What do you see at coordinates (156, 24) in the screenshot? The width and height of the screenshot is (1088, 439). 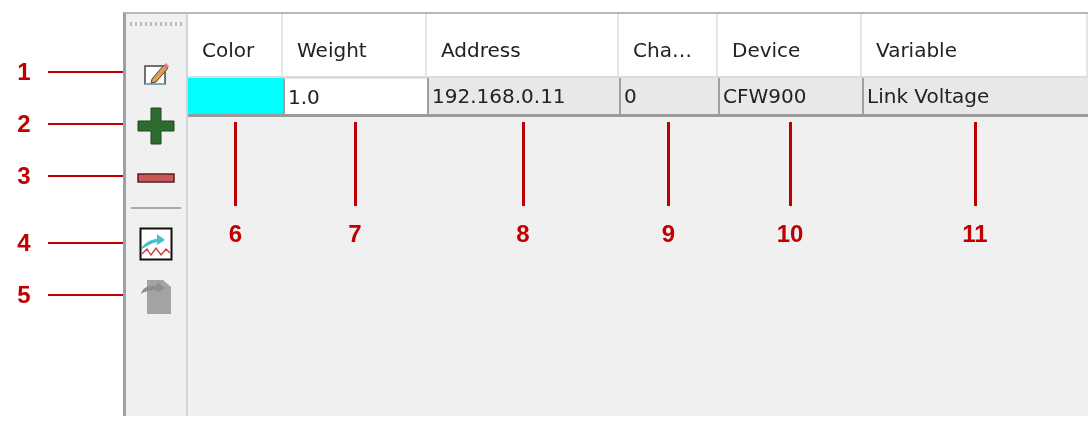 I see `grip-handle` at bounding box center [156, 24].